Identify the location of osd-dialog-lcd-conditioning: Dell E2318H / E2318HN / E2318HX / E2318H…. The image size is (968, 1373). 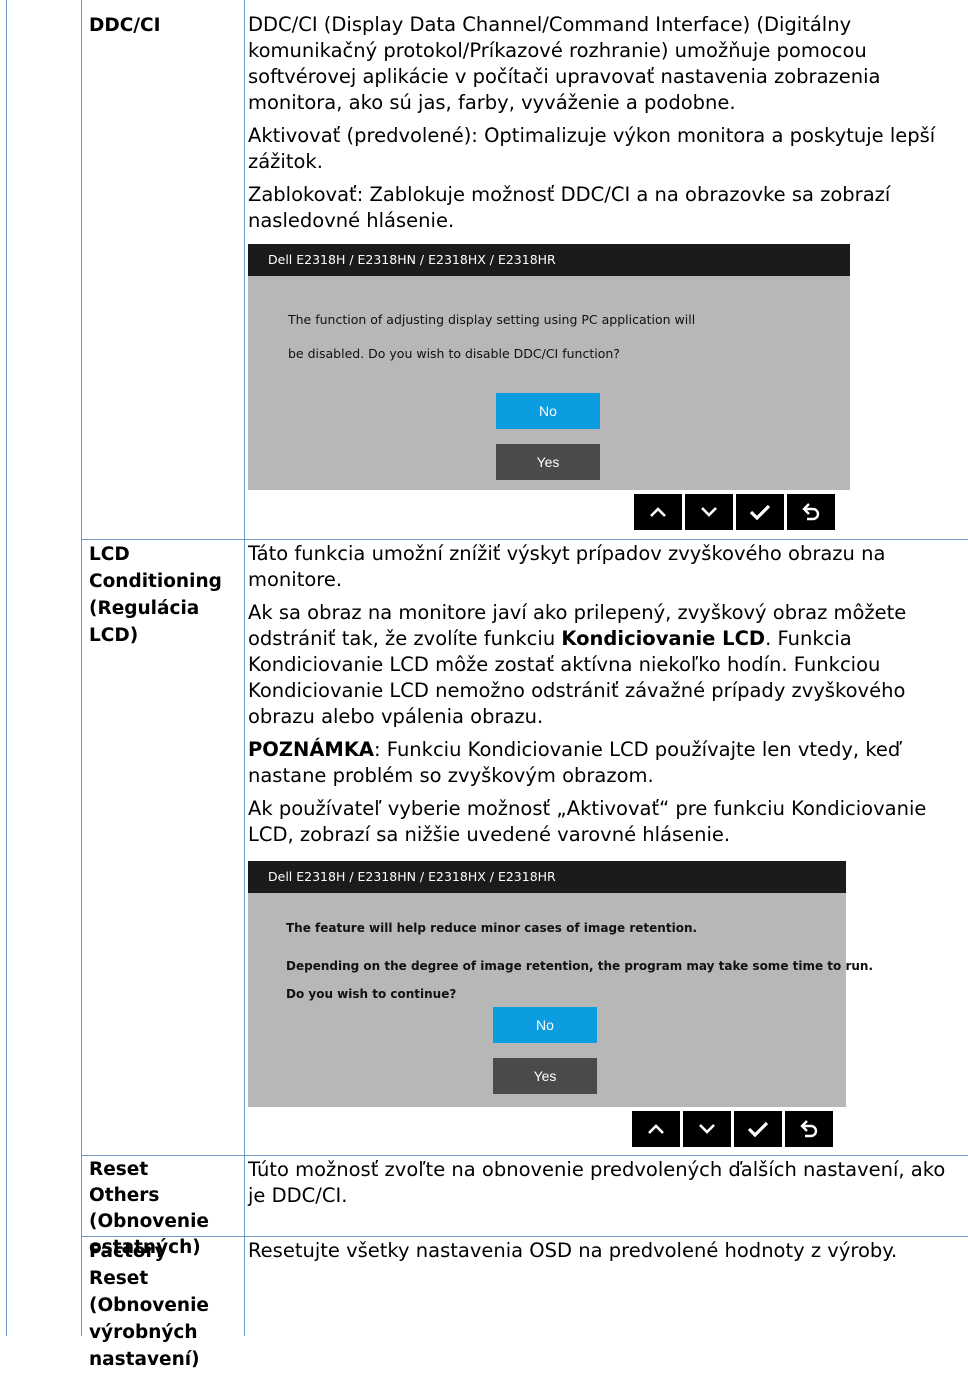
(560, 984).